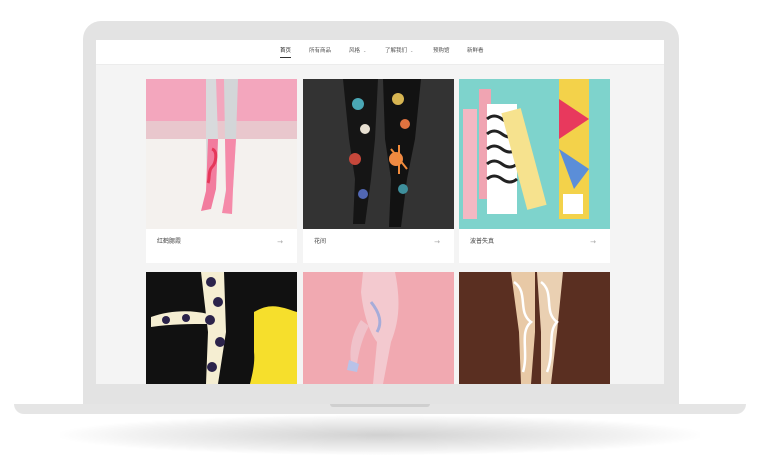 Image resolution: width=760 pixels, height=470 pixels. I want to click on nav-item-preorder: 预购馆, so click(441, 51).